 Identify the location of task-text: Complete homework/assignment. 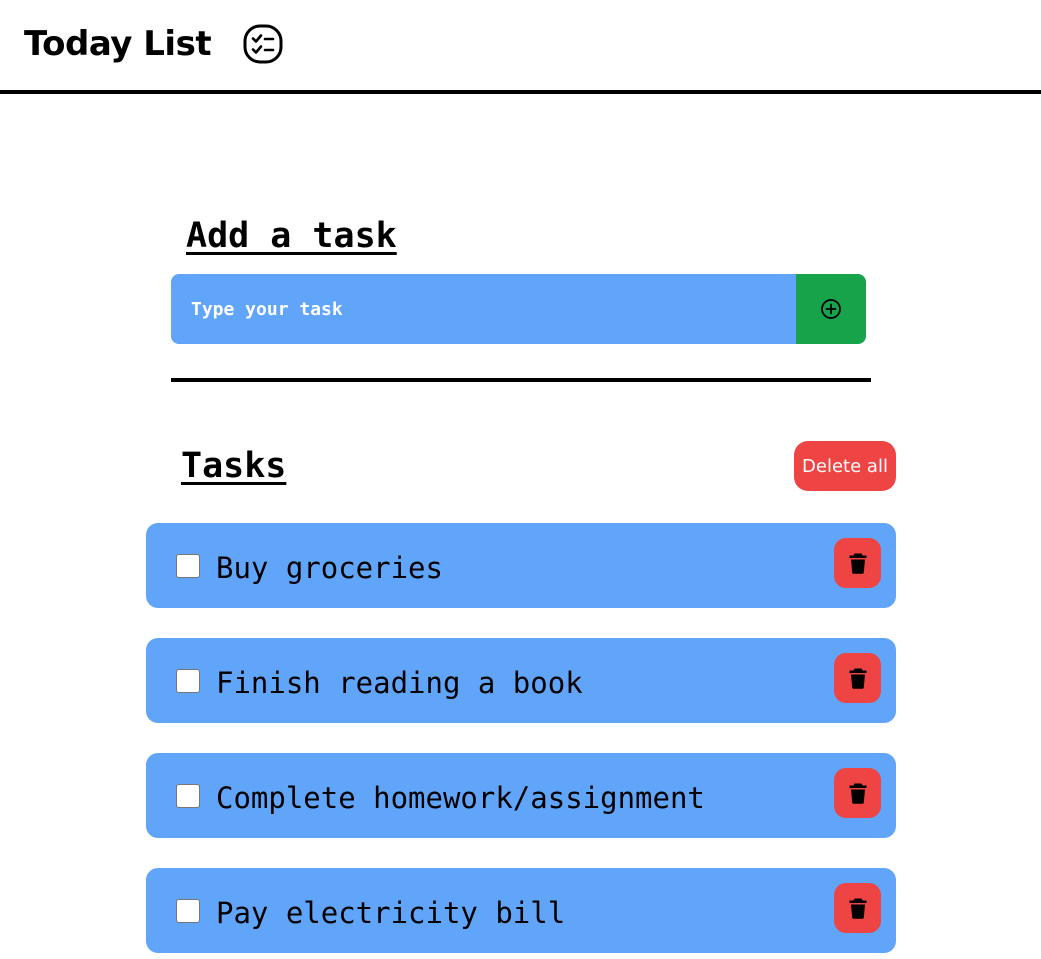
(460, 798).